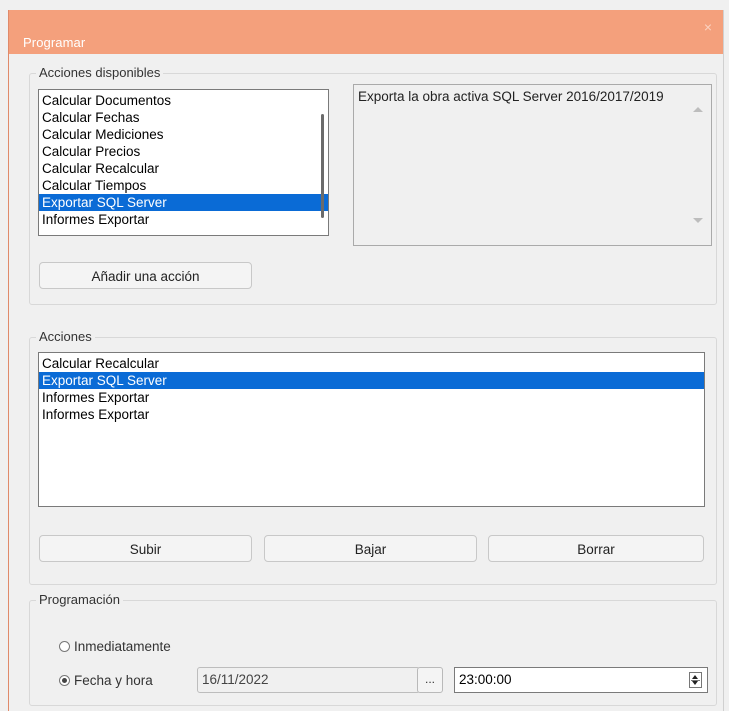 This screenshot has height=711, width=729. I want to click on scroll-up-icon, so click(698, 109).